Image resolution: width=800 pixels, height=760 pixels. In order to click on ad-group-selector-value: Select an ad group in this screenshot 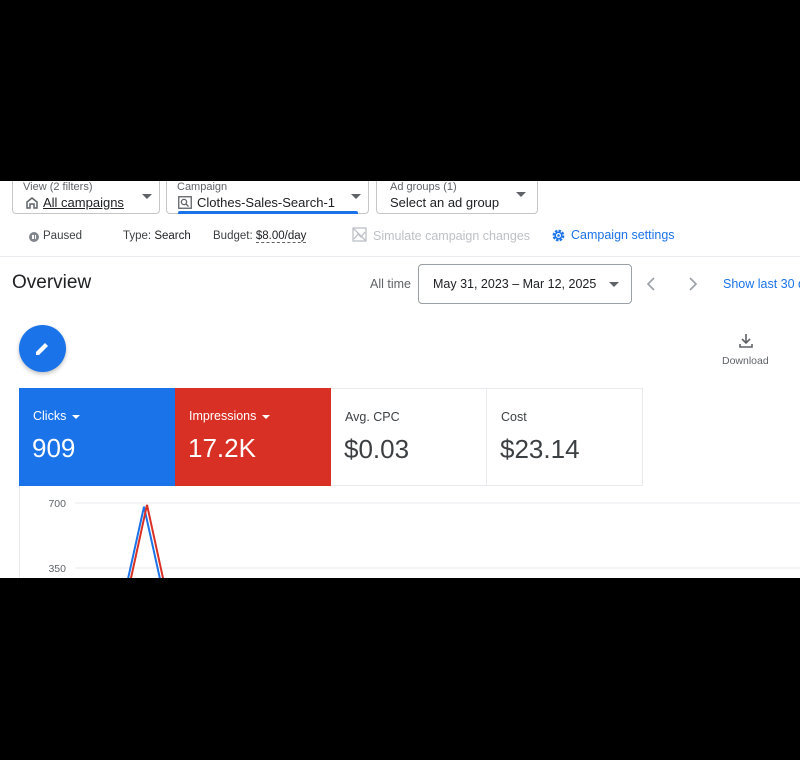, I will do `click(445, 202)`.